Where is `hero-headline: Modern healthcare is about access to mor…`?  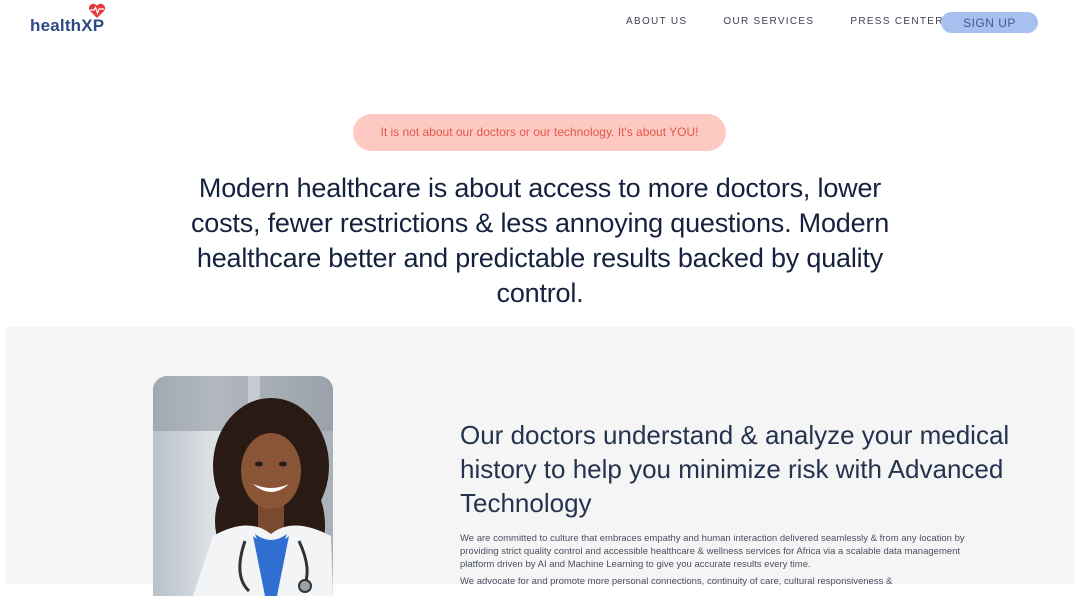
hero-headline: Modern healthcare is about access to mor… is located at coordinates (540, 240).